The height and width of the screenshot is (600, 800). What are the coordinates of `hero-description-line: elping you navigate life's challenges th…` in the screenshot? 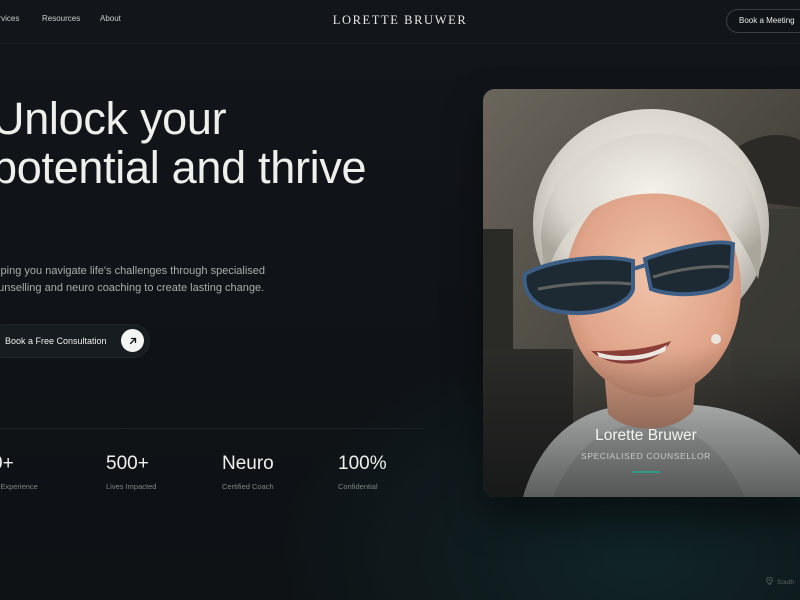 It's located at (133, 271).